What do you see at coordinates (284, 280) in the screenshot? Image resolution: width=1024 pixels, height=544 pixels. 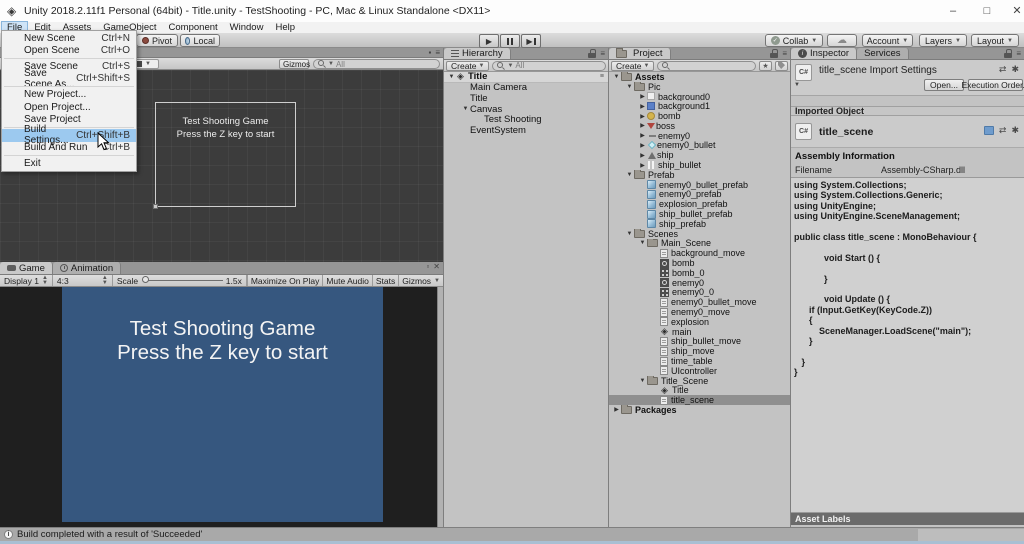 I see `game-toolbar-maximize-on-play: Maximize On Play` at bounding box center [284, 280].